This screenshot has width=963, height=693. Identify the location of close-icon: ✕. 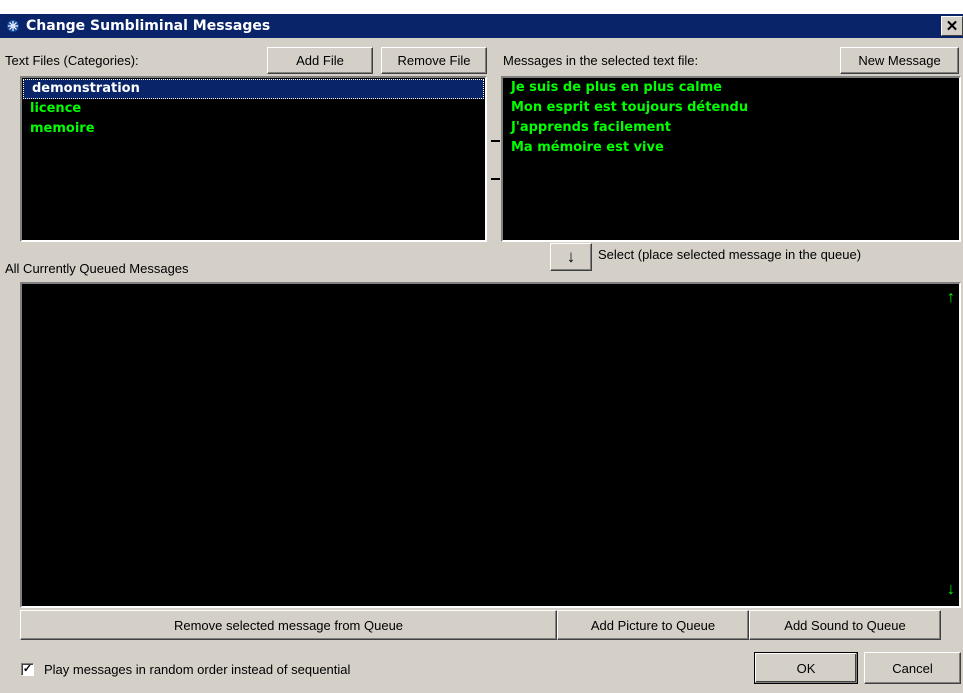
(952, 26).